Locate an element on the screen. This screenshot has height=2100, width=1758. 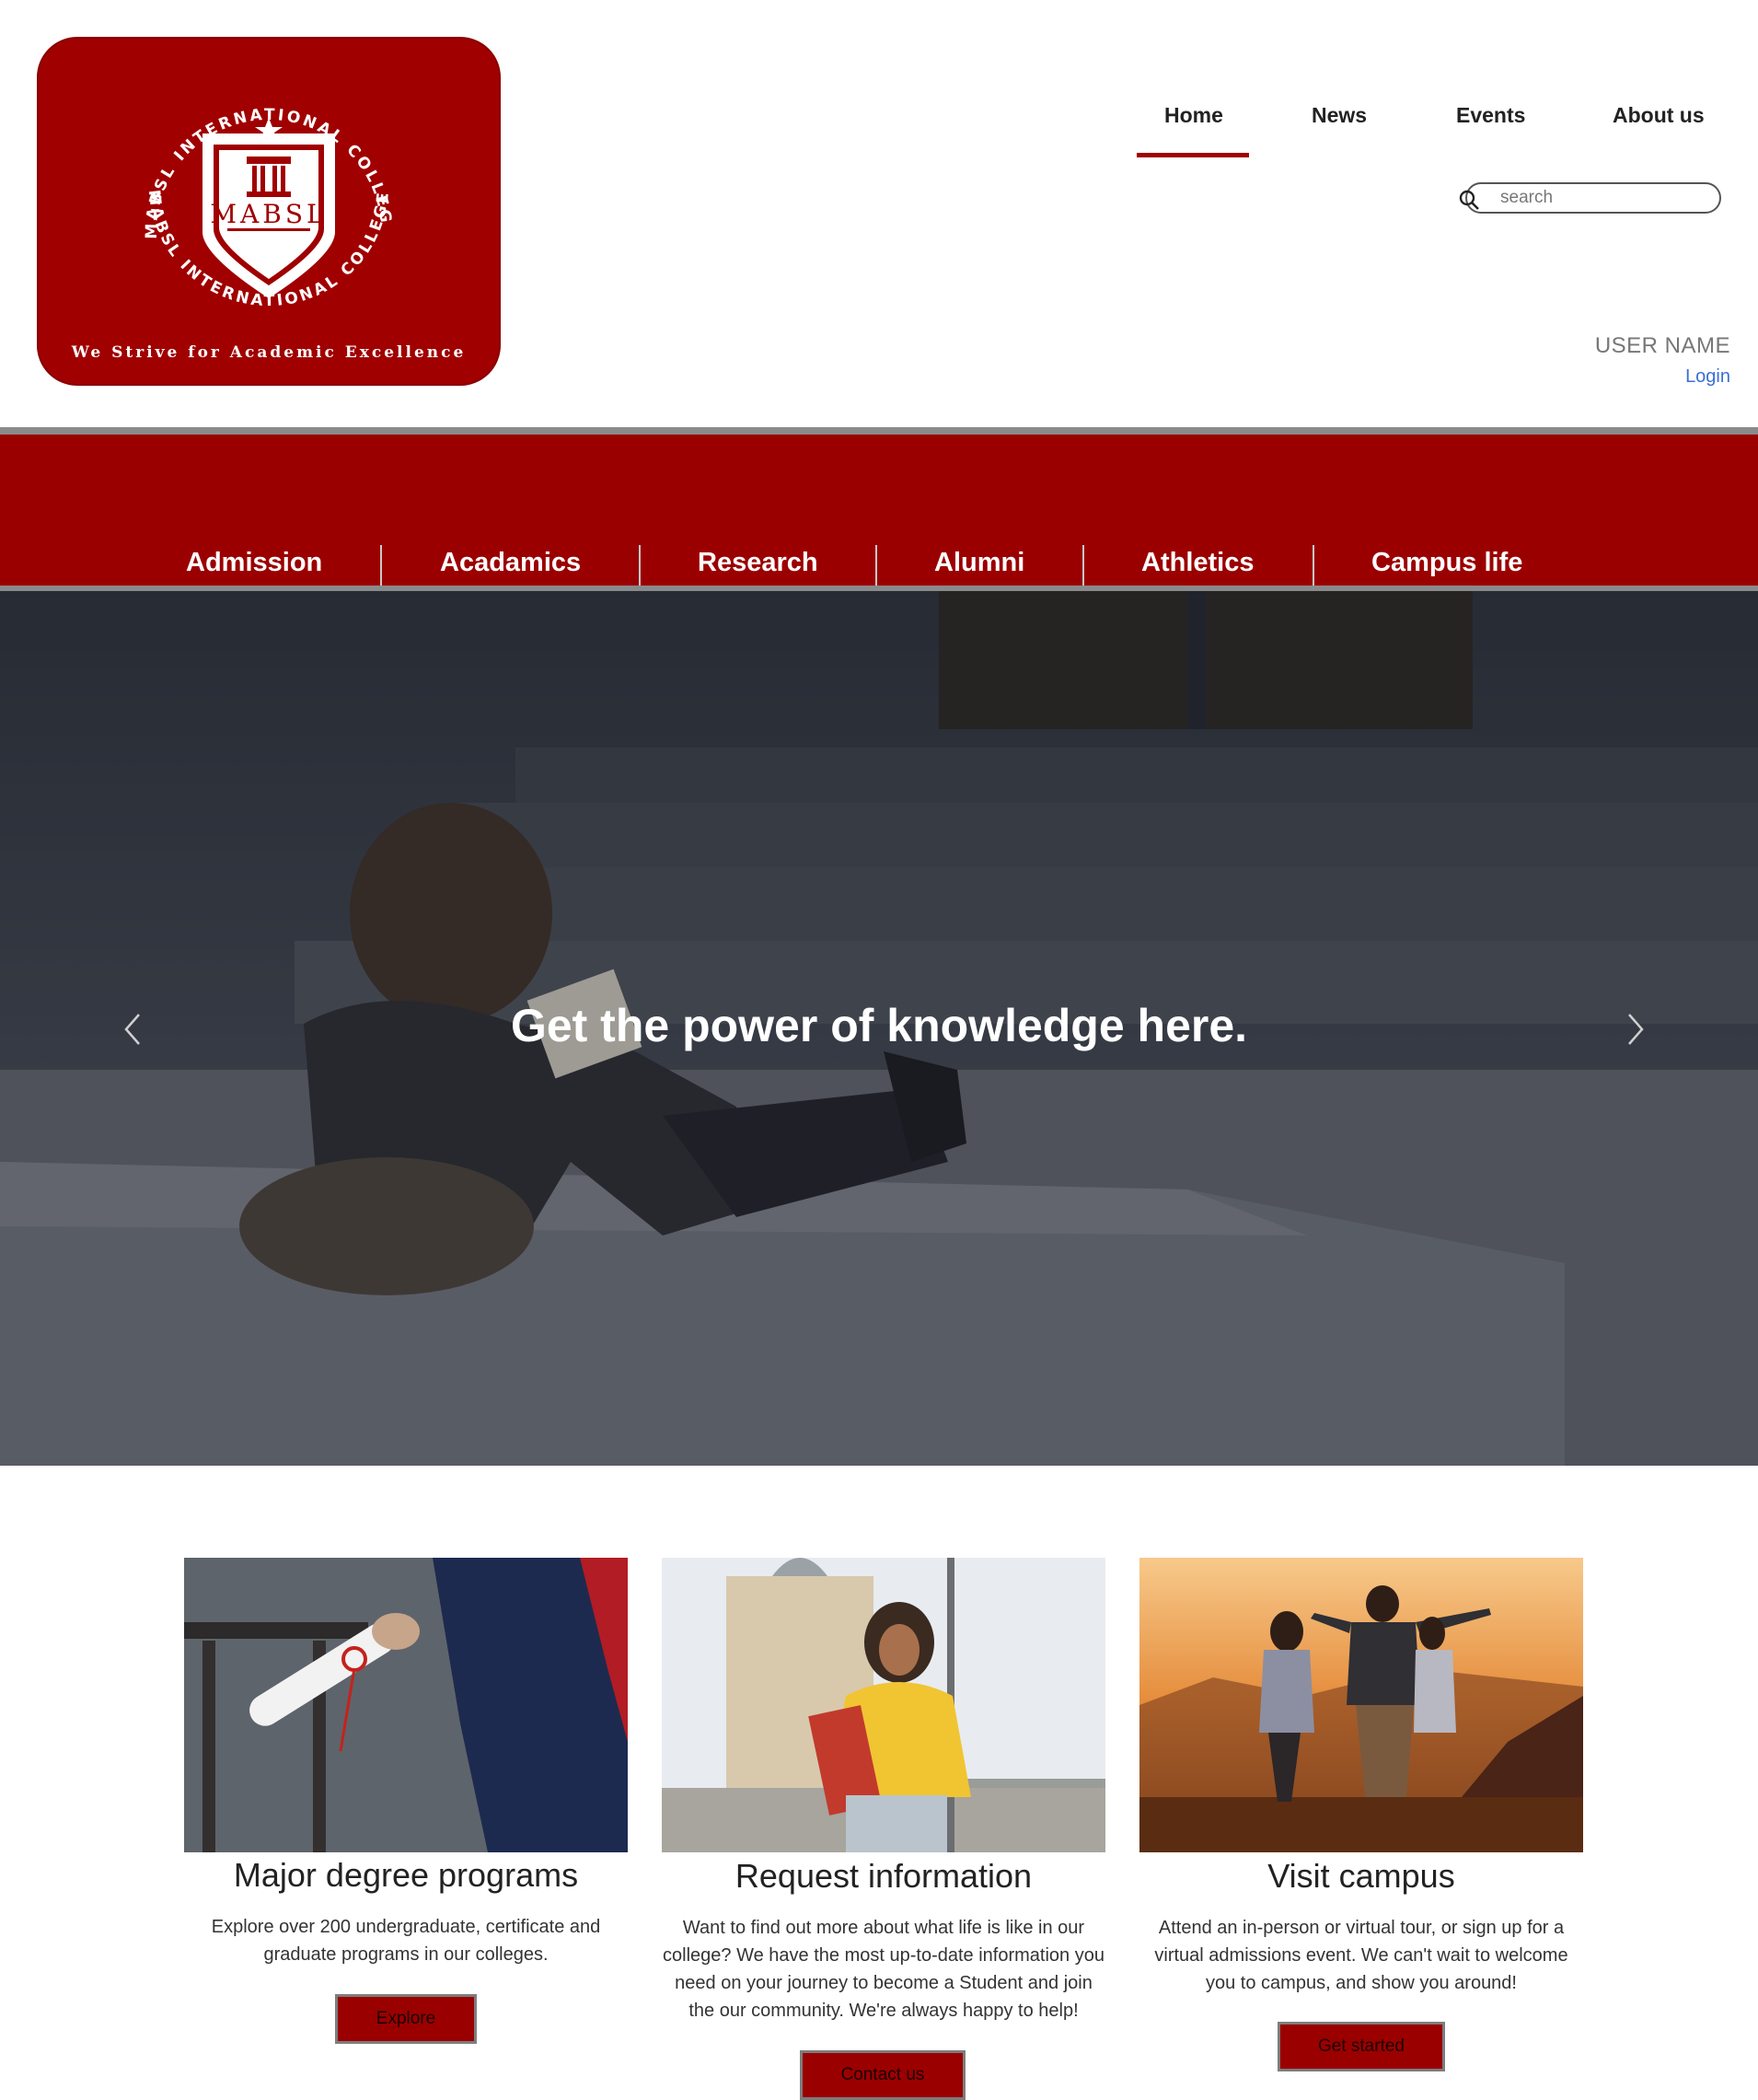
friends-at-sunset-image is located at coordinates (1361, 1705).